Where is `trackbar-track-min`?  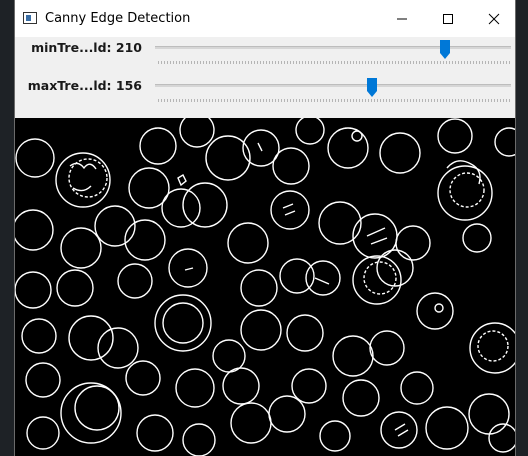 trackbar-track-min is located at coordinates (333, 47).